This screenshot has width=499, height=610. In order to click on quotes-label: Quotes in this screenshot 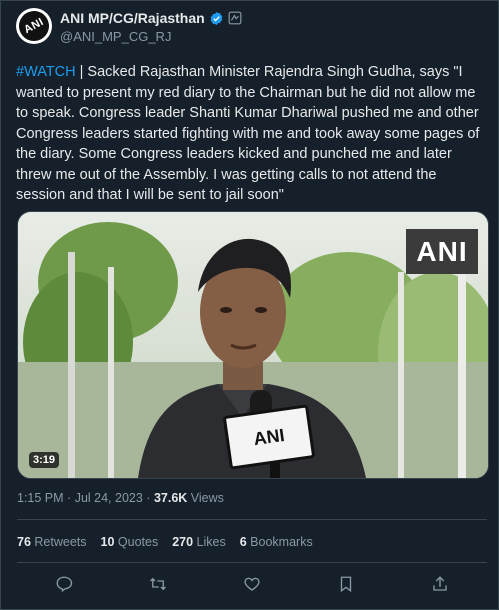, I will do `click(138, 542)`.